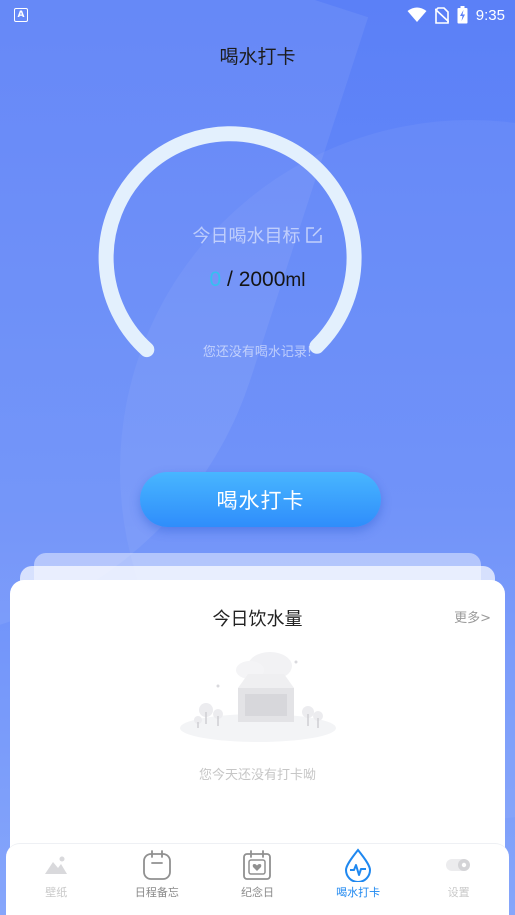 The image size is (515, 915). I want to click on tab-label: 纪念日, so click(257, 892).